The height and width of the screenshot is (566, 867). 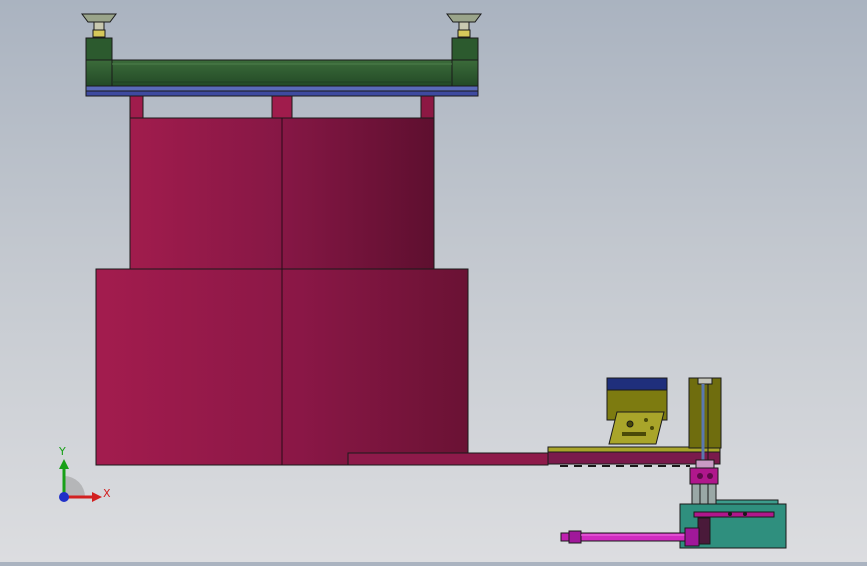 I want to click on right-hanger, so click(x=427, y=107).